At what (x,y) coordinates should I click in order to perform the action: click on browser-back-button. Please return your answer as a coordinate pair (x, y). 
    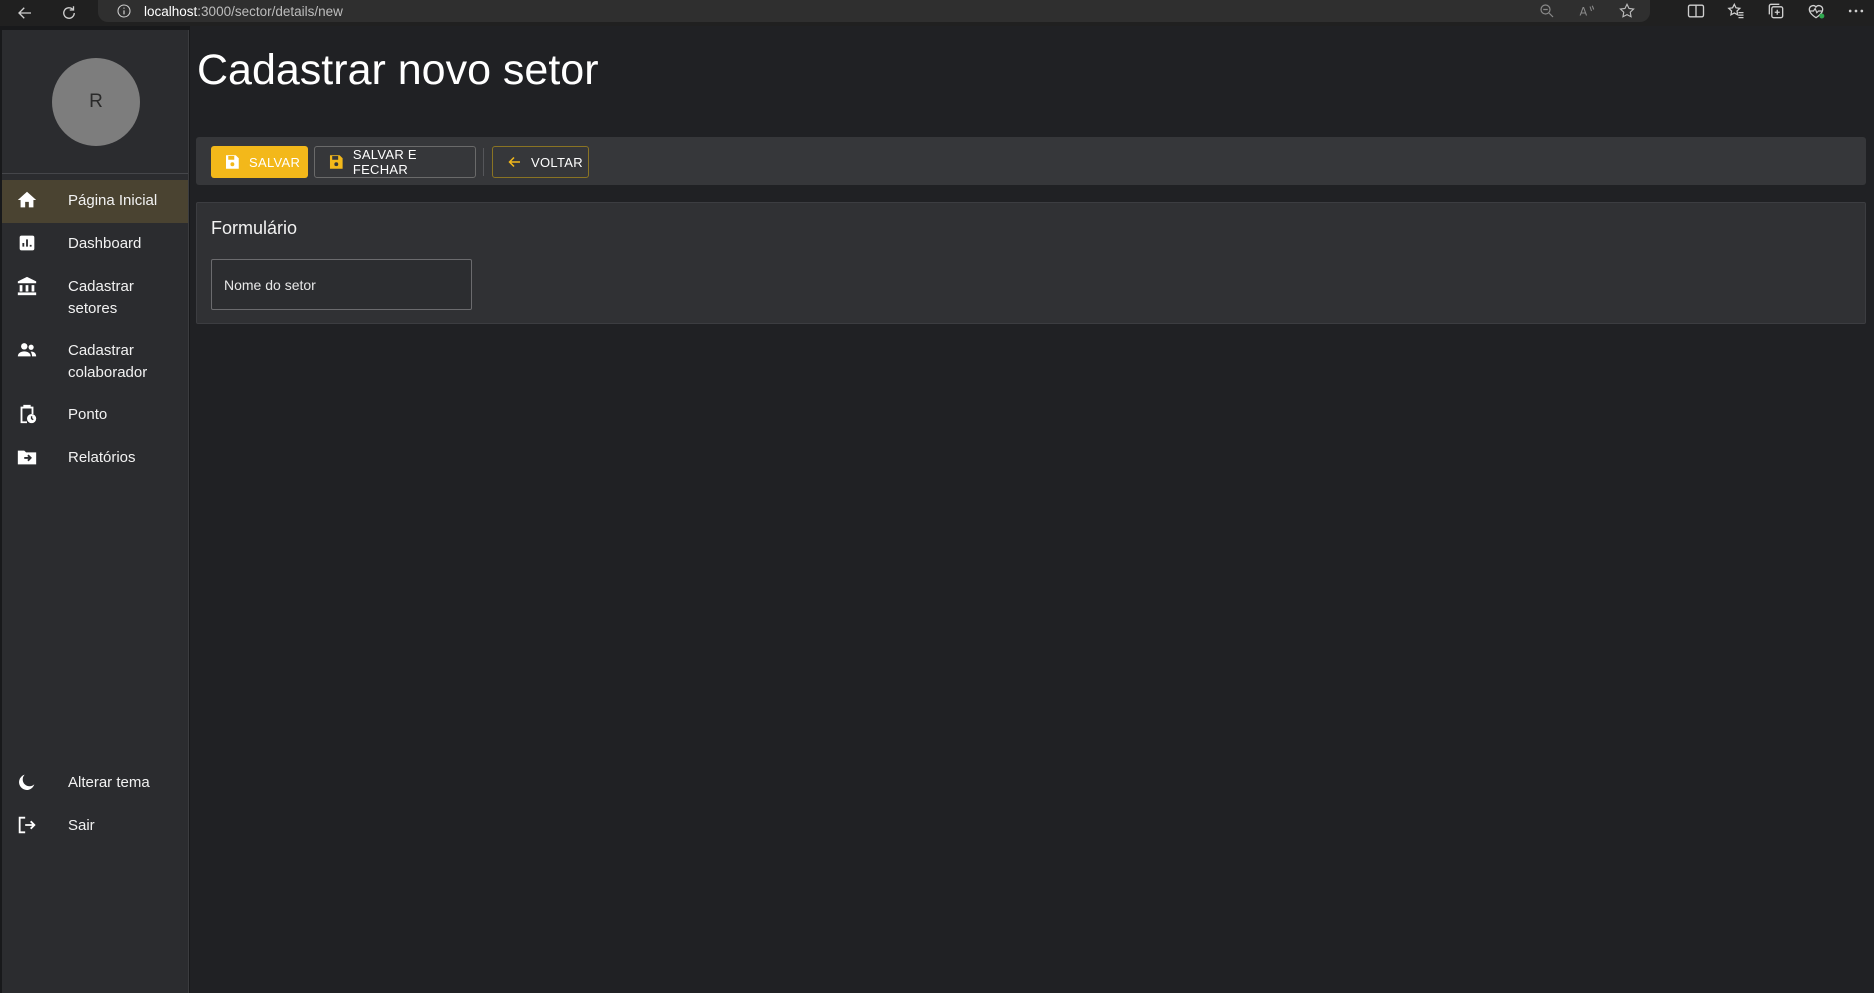
    Looking at the image, I should click on (25, 13).